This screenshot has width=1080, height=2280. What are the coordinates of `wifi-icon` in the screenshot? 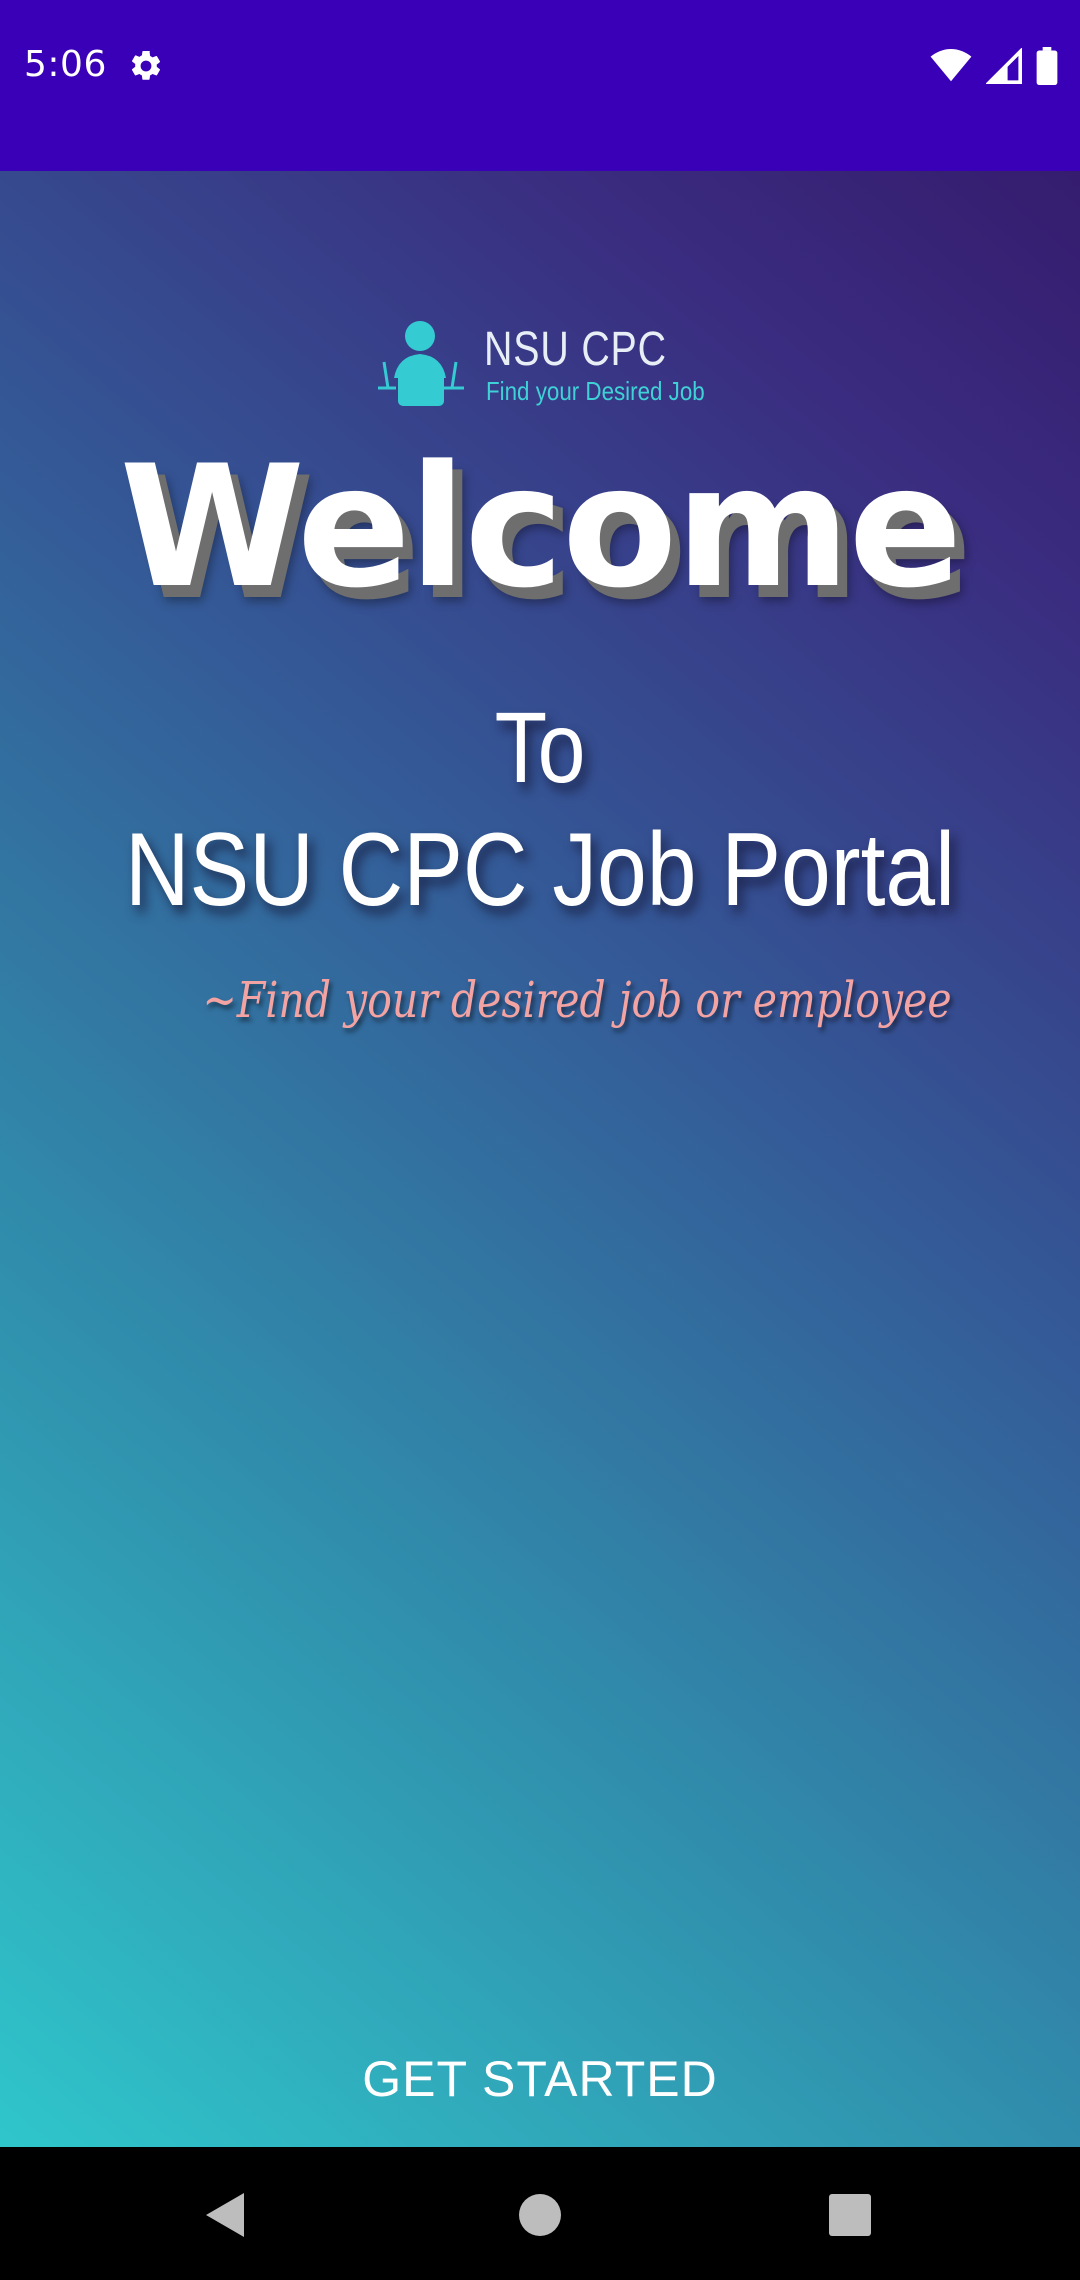 It's located at (951, 68).